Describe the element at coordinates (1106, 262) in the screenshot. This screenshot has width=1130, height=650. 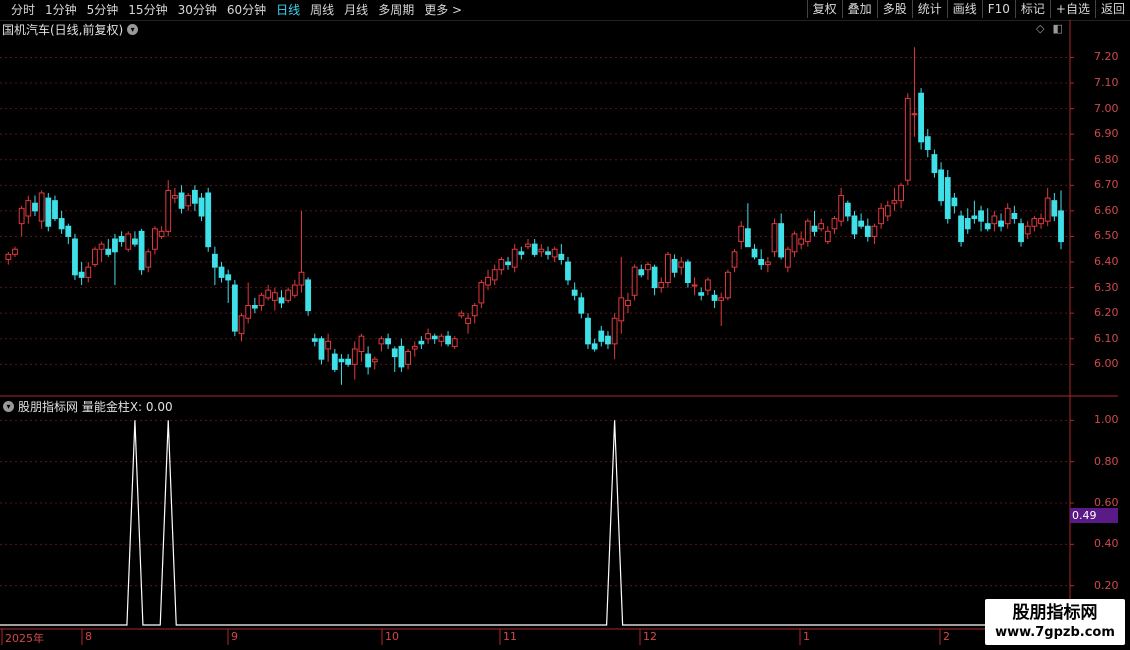
I see `y-tick-label: 6.40` at that location.